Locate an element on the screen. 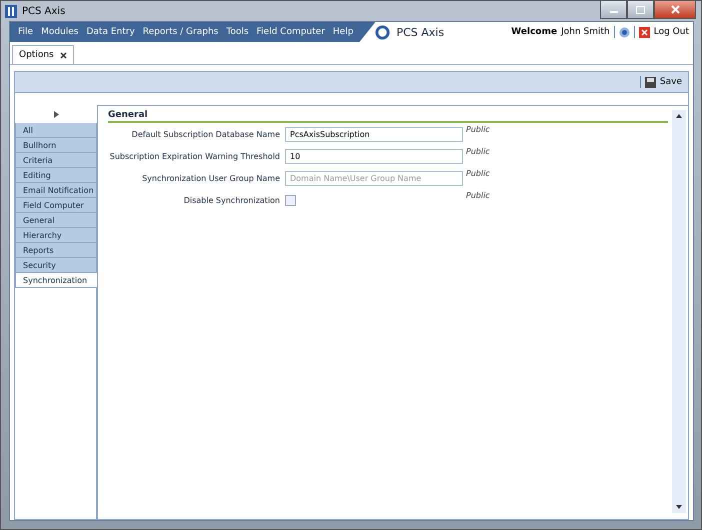 Image resolution: width=702 pixels, height=530 pixels. menu-item: Modules is located at coordinates (59, 32).